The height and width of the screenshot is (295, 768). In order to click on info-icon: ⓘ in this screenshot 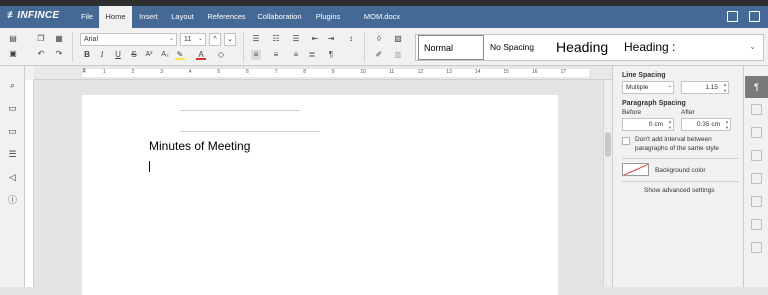, I will do `click(12, 200)`.